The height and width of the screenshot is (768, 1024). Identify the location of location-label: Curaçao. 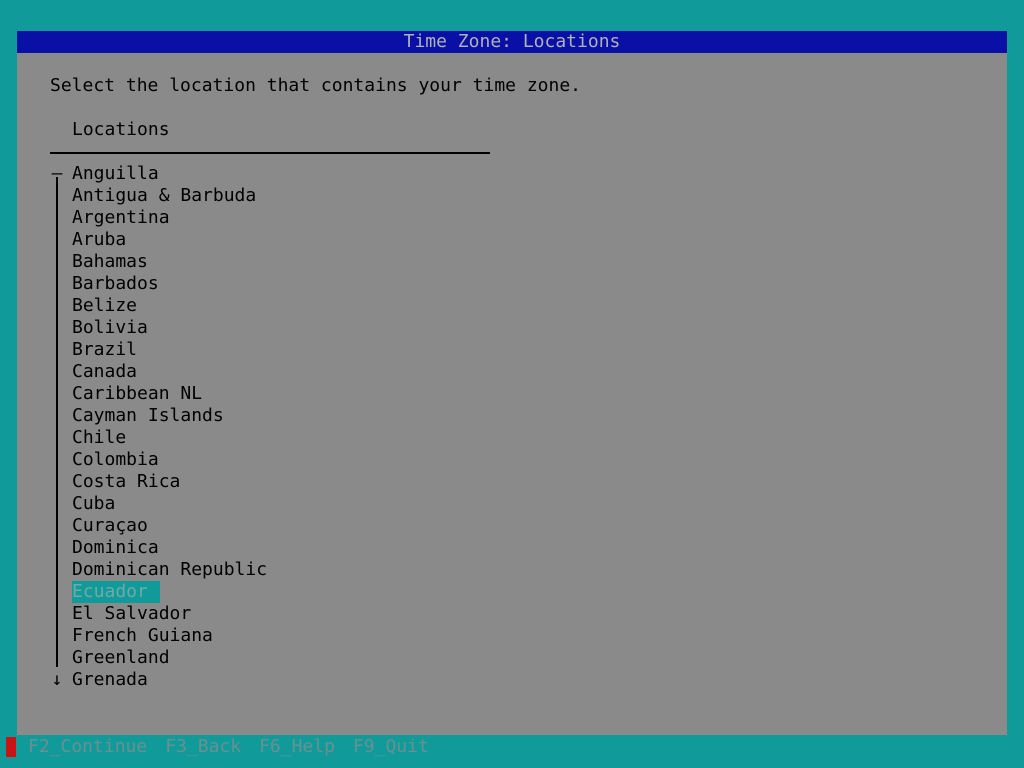
(110, 525).